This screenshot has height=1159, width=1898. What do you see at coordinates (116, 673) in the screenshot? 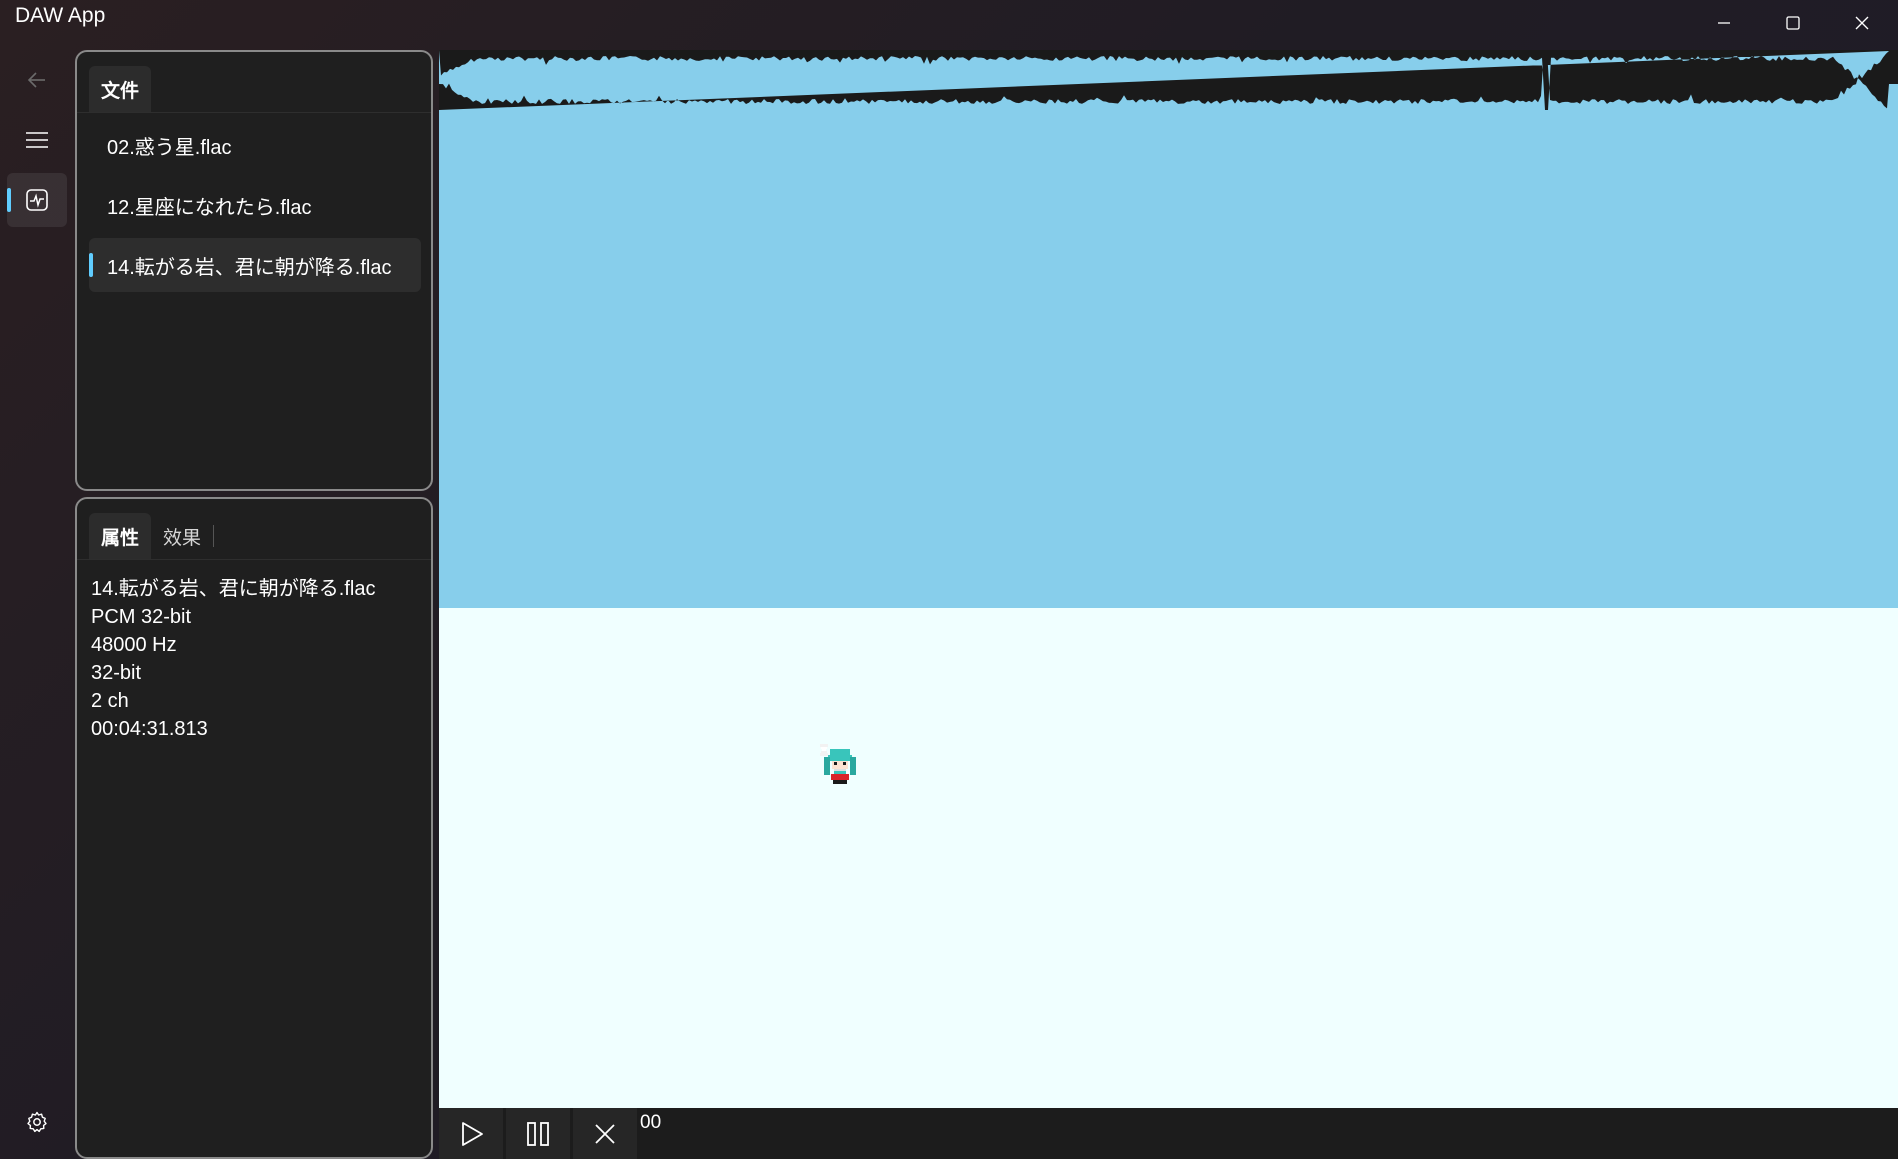
I see `property-bit-depth: 32-bit` at bounding box center [116, 673].